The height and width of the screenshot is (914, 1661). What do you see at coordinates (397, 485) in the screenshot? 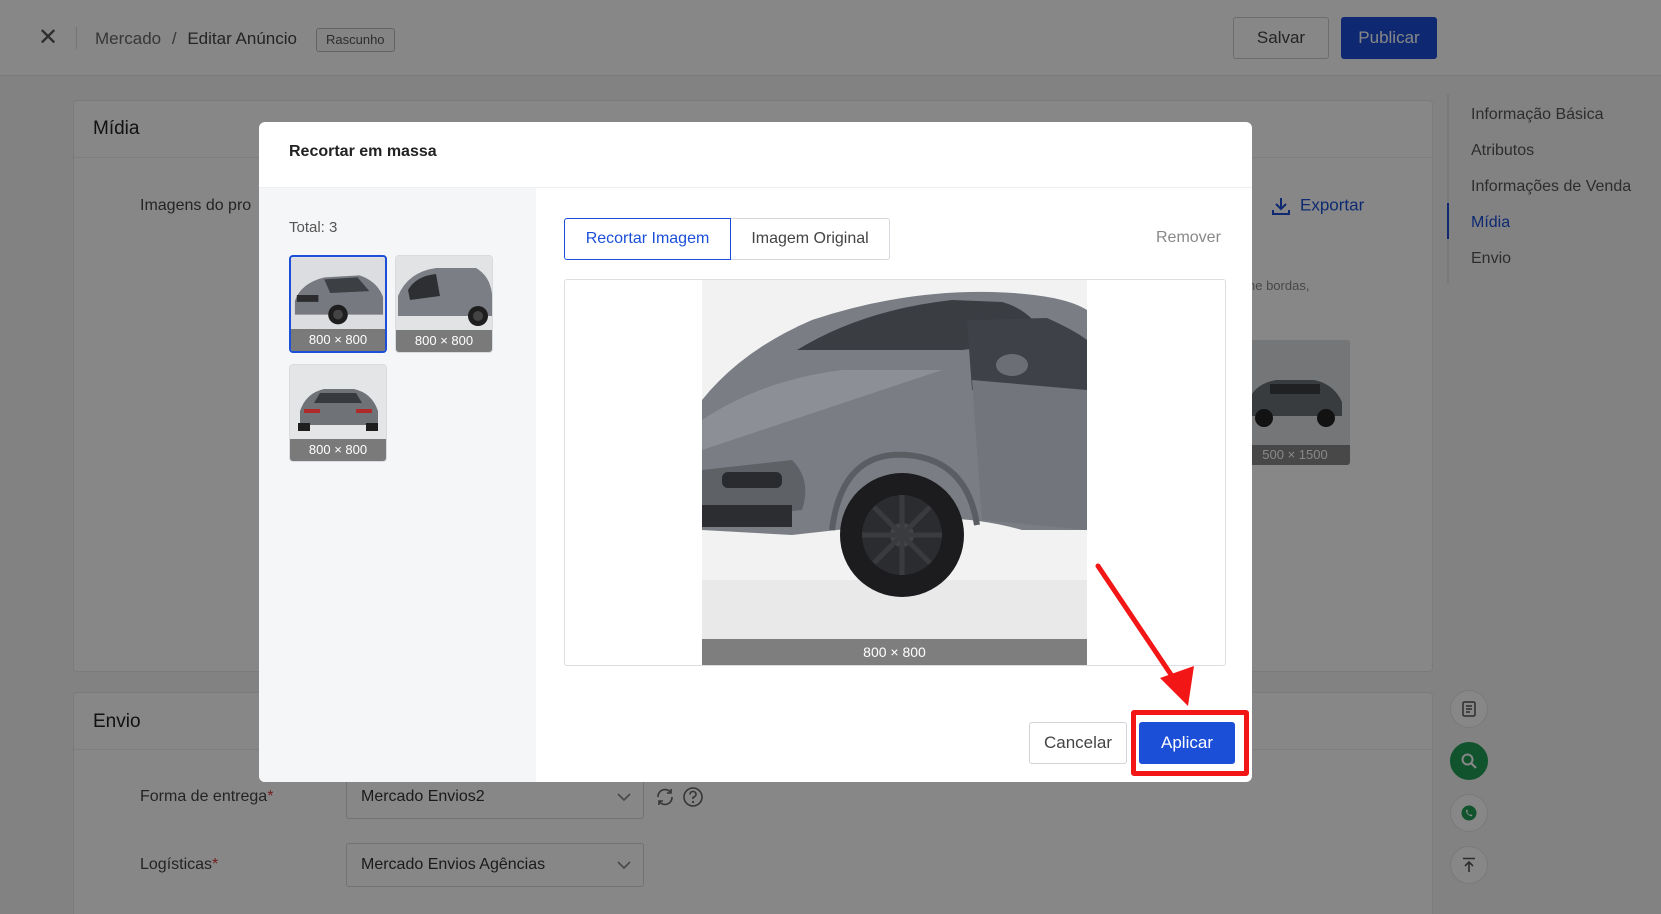
I see `thumbnail-panel: Total: 3 800 × 800 800 × 800 800 × 800` at bounding box center [397, 485].